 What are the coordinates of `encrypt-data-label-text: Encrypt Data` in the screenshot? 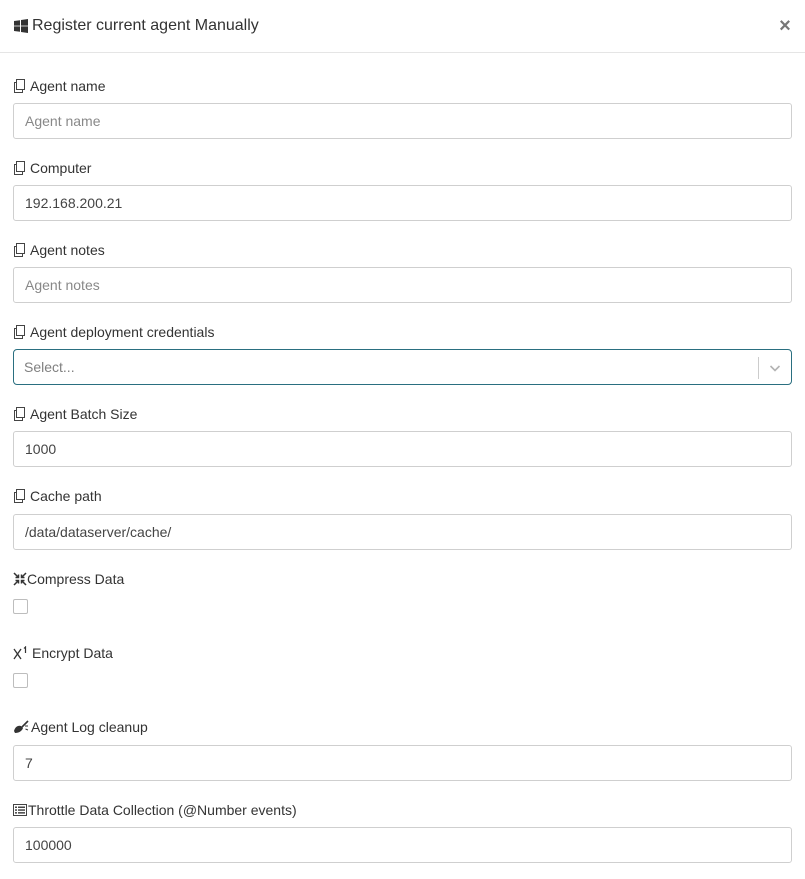 It's located at (72, 653).